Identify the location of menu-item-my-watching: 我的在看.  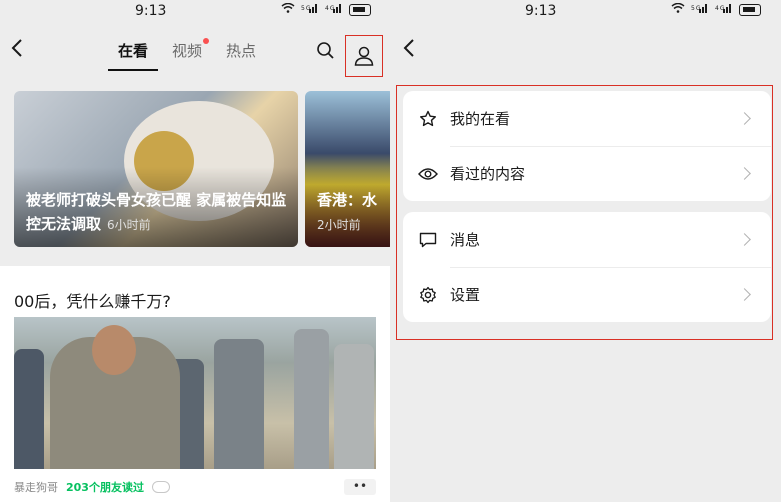
(587, 118).